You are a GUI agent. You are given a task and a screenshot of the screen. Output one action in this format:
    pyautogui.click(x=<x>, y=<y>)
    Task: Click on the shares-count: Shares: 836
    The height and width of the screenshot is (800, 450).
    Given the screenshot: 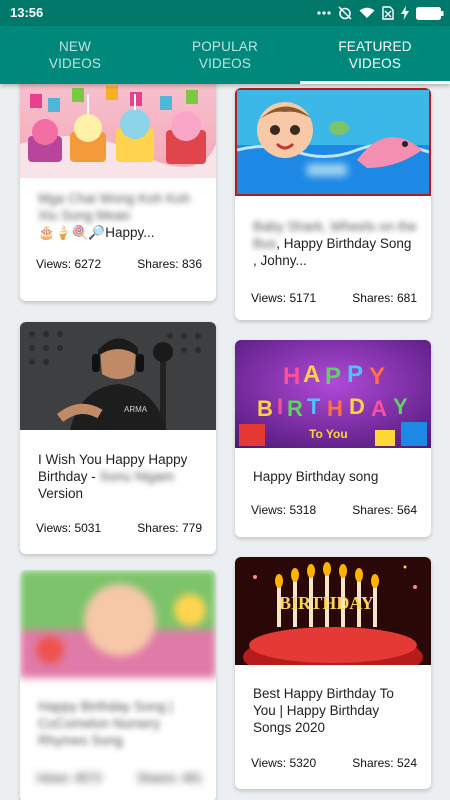 What is the action you would take?
    pyautogui.click(x=169, y=264)
    